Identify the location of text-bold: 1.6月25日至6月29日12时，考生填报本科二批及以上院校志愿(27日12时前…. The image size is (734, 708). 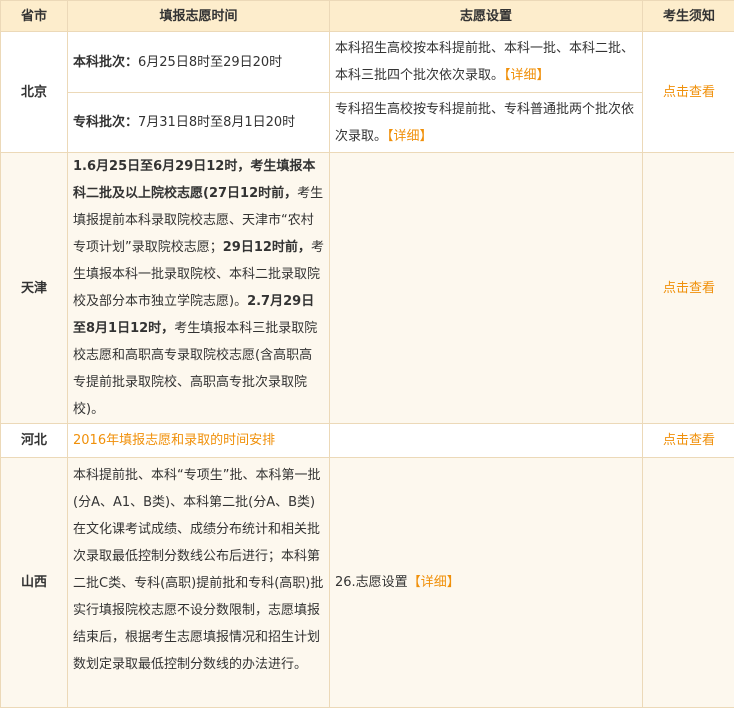
(194, 180).